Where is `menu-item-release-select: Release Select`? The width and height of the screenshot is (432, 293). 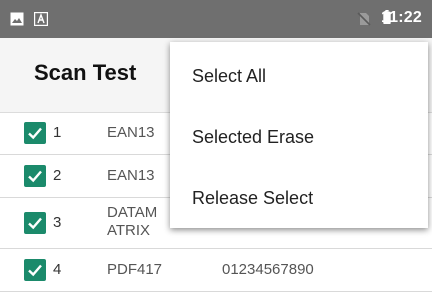 menu-item-release-select: Release Select is located at coordinates (299, 198).